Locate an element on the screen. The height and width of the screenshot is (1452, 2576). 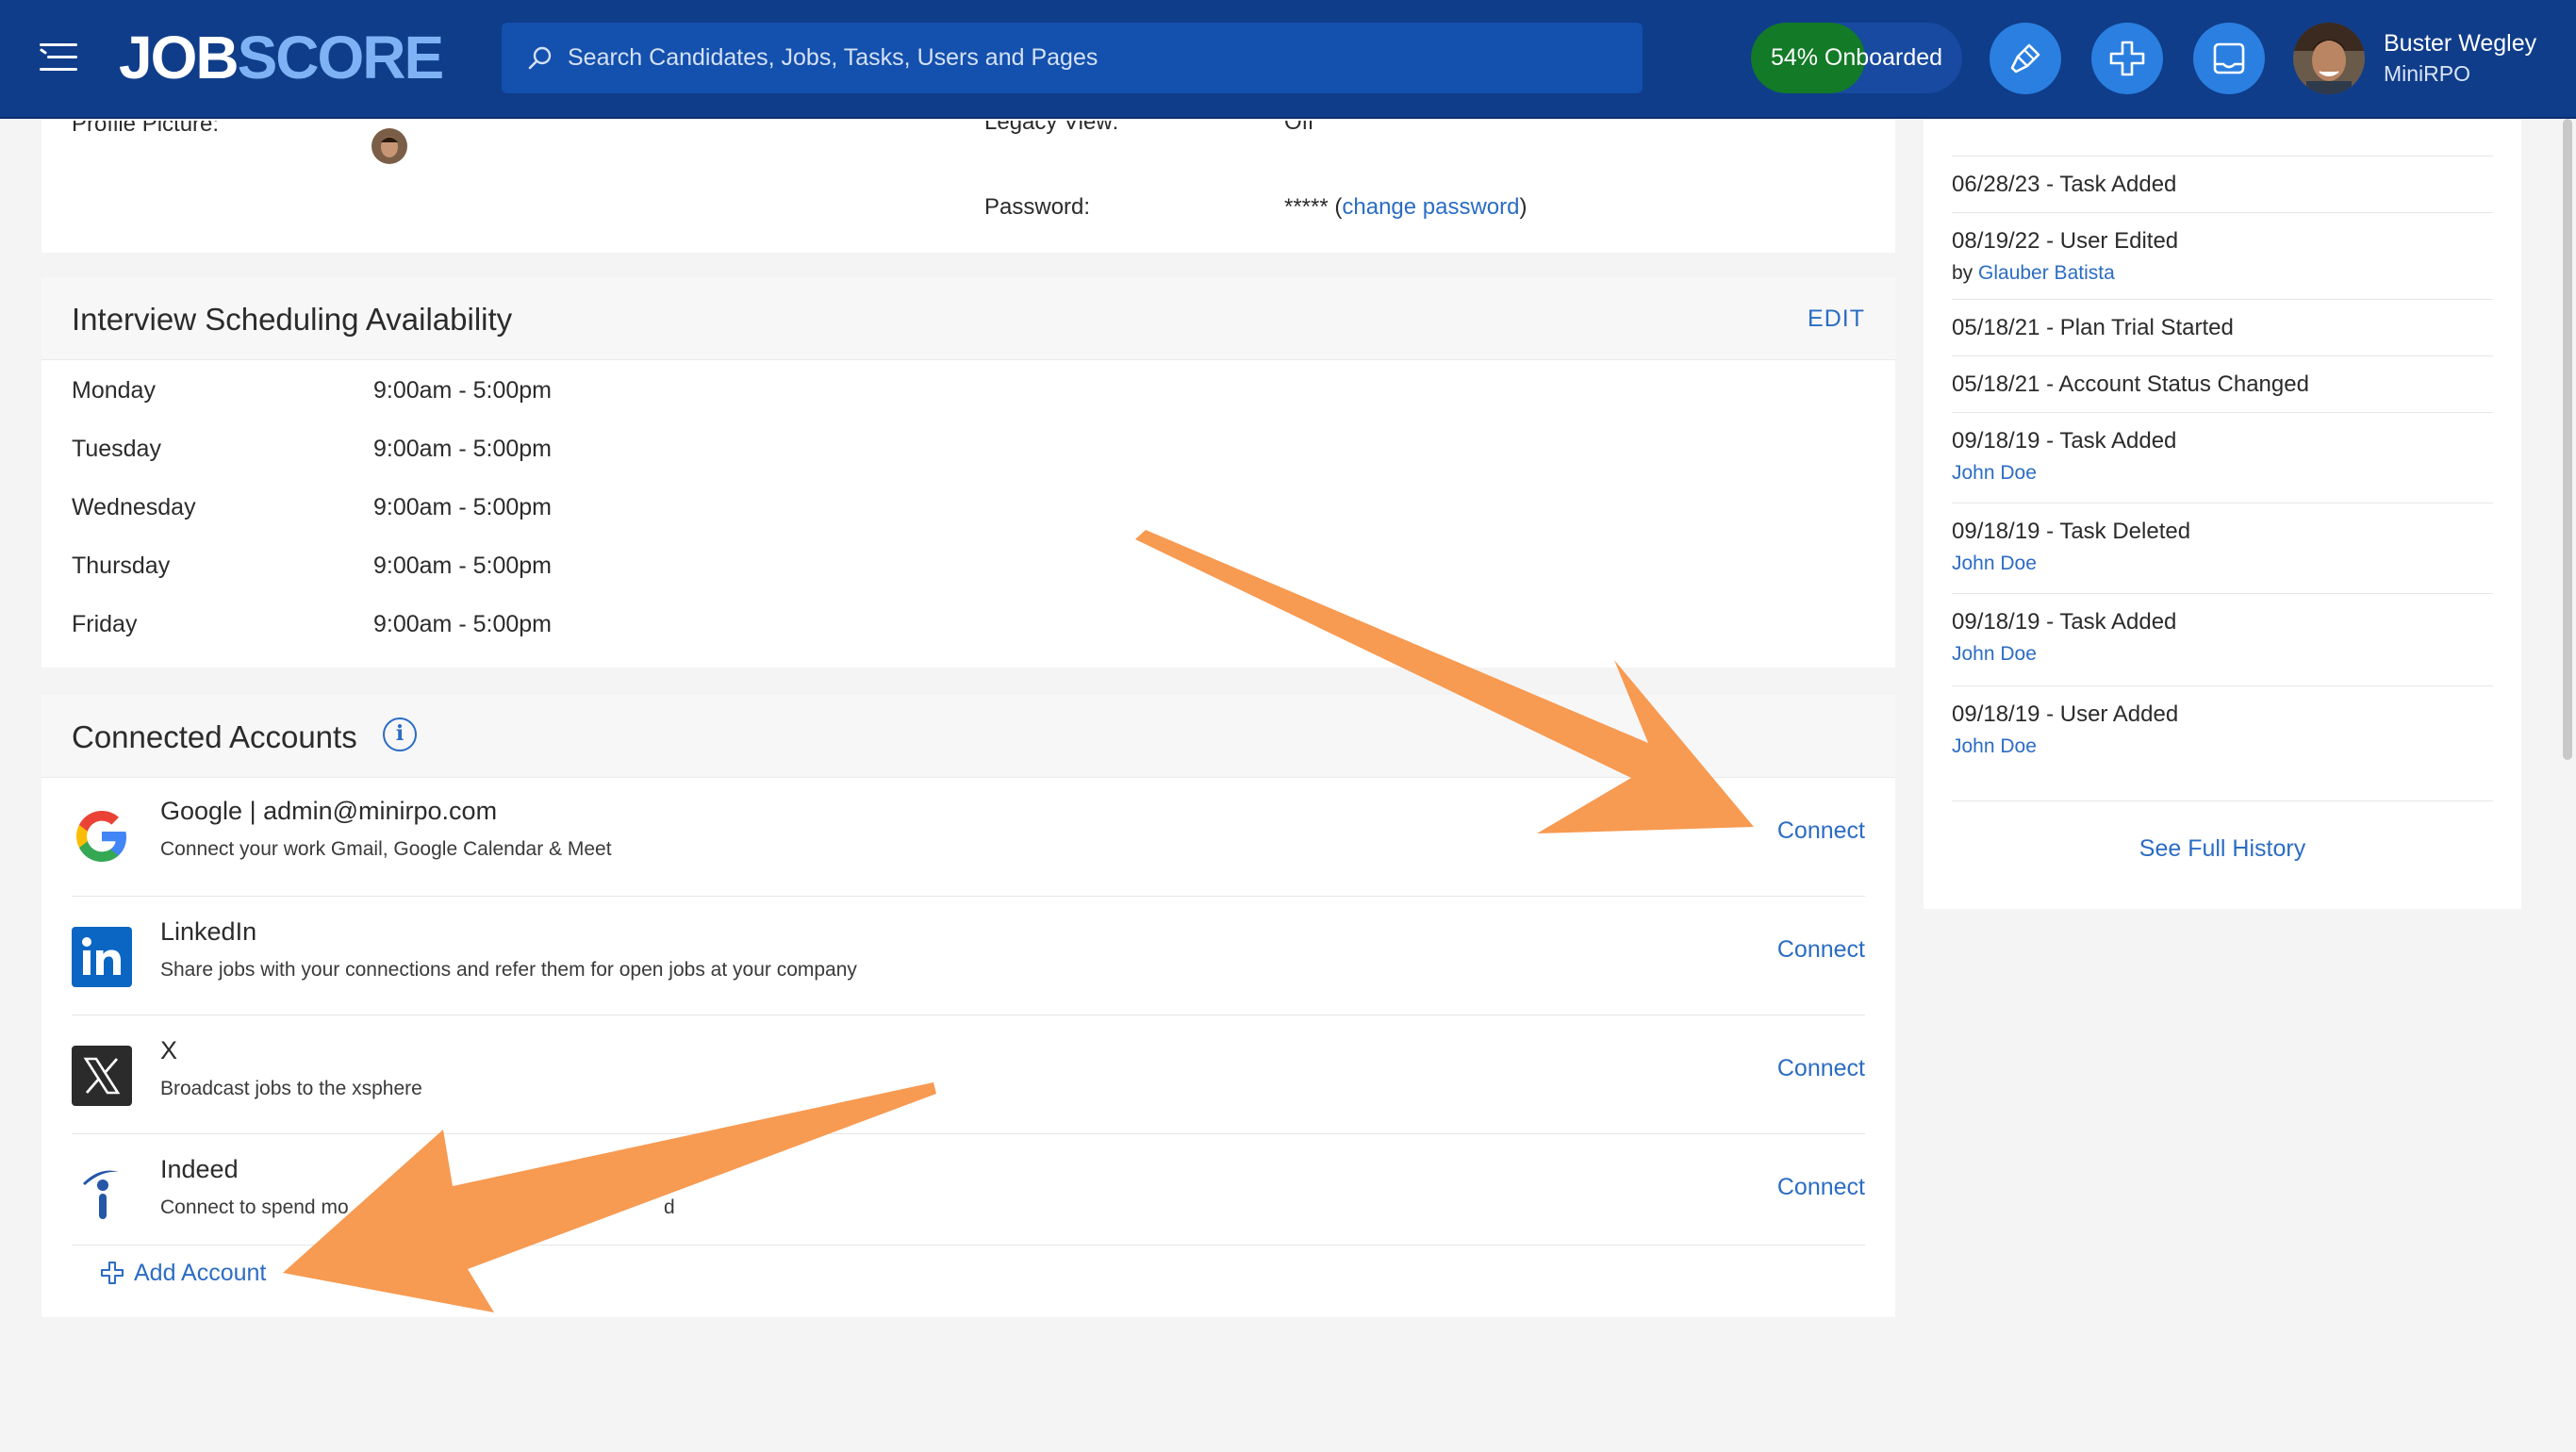
account-description-tail: d is located at coordinates (669, 1207).